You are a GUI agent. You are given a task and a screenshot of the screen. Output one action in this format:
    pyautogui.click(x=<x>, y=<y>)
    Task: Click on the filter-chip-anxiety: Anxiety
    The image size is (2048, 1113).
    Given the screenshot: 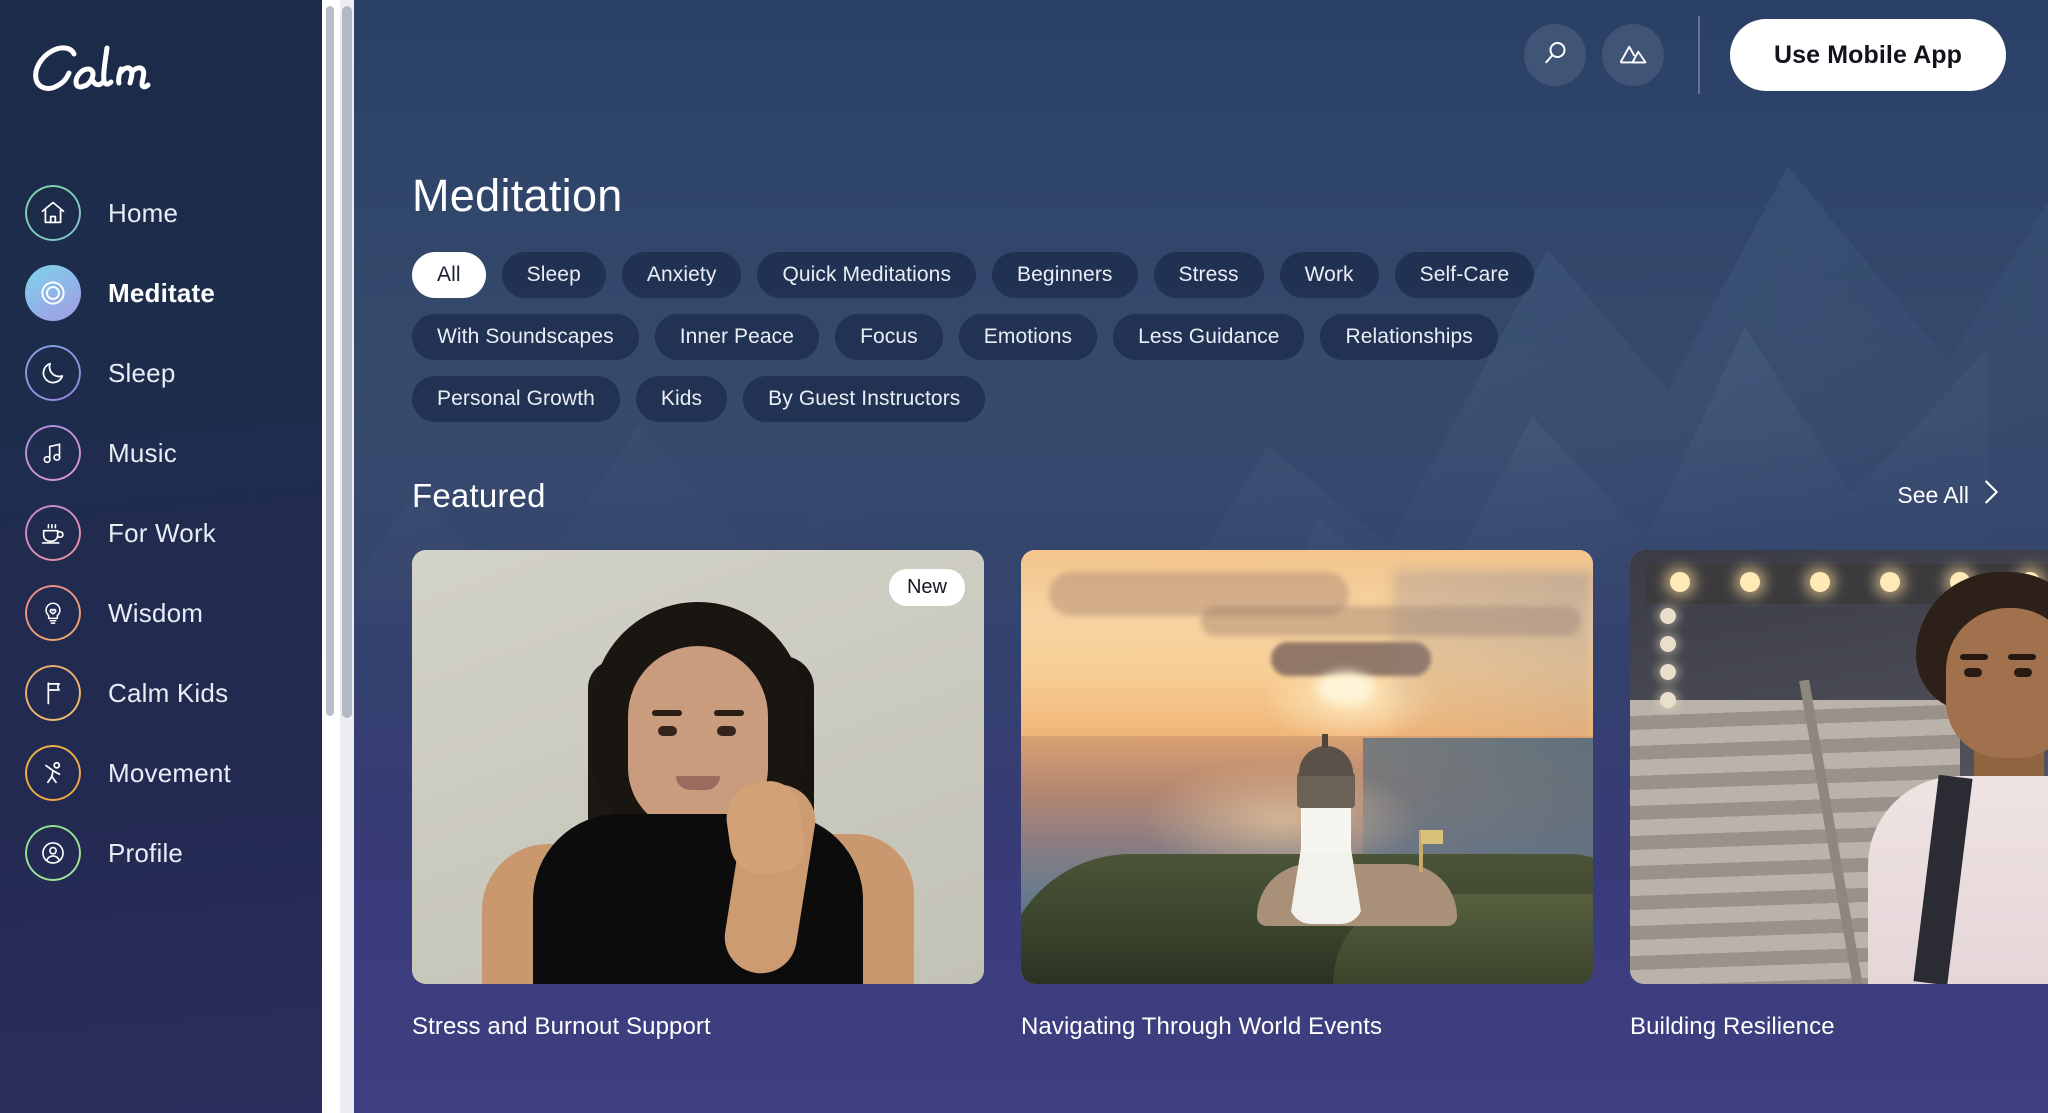 What is the action you would take?
    pyautogui.click(x=681, y=275)
    